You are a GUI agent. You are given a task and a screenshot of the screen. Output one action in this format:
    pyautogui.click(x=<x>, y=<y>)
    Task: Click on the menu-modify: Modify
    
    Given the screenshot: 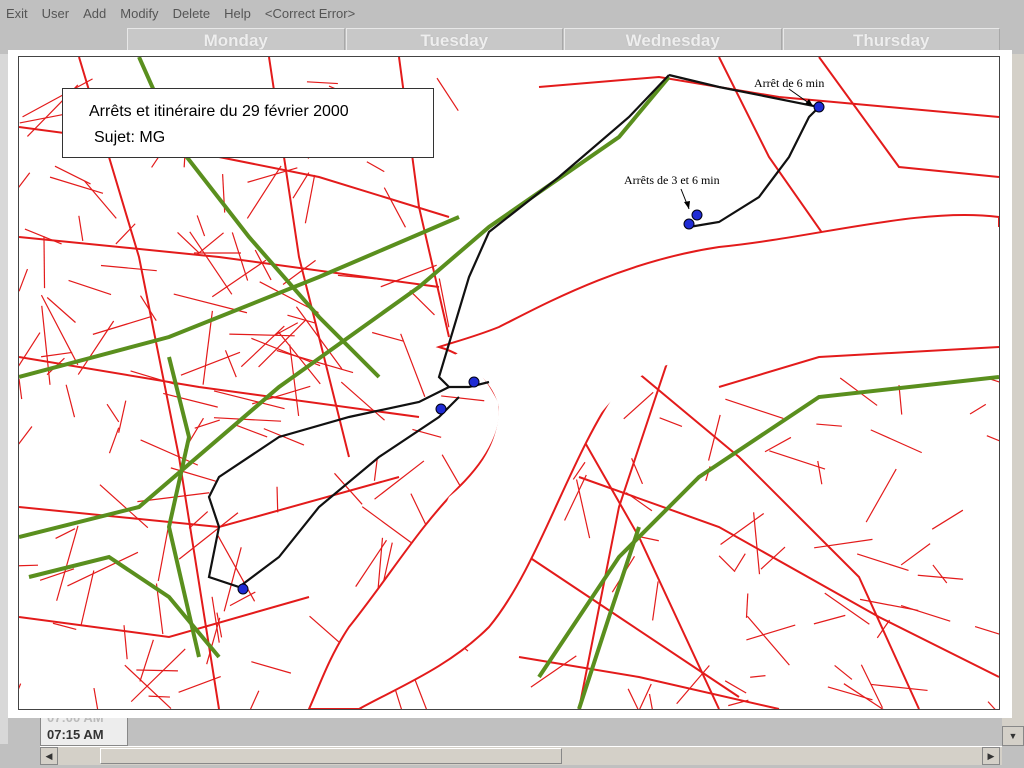 What is the action you would take?
    pyautogui.click(x=139, y=13)
    